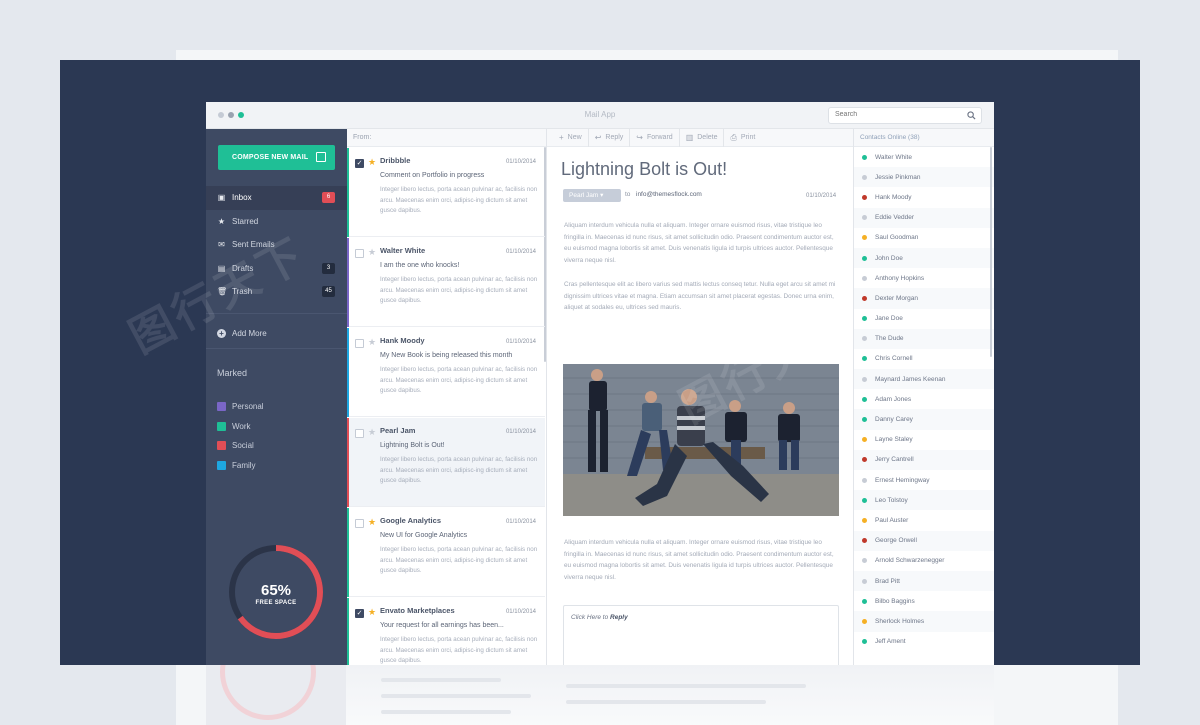 This screenshot has height=725, width=1200. I want to click on contact-item: Hank Moody, so click(924, 197).